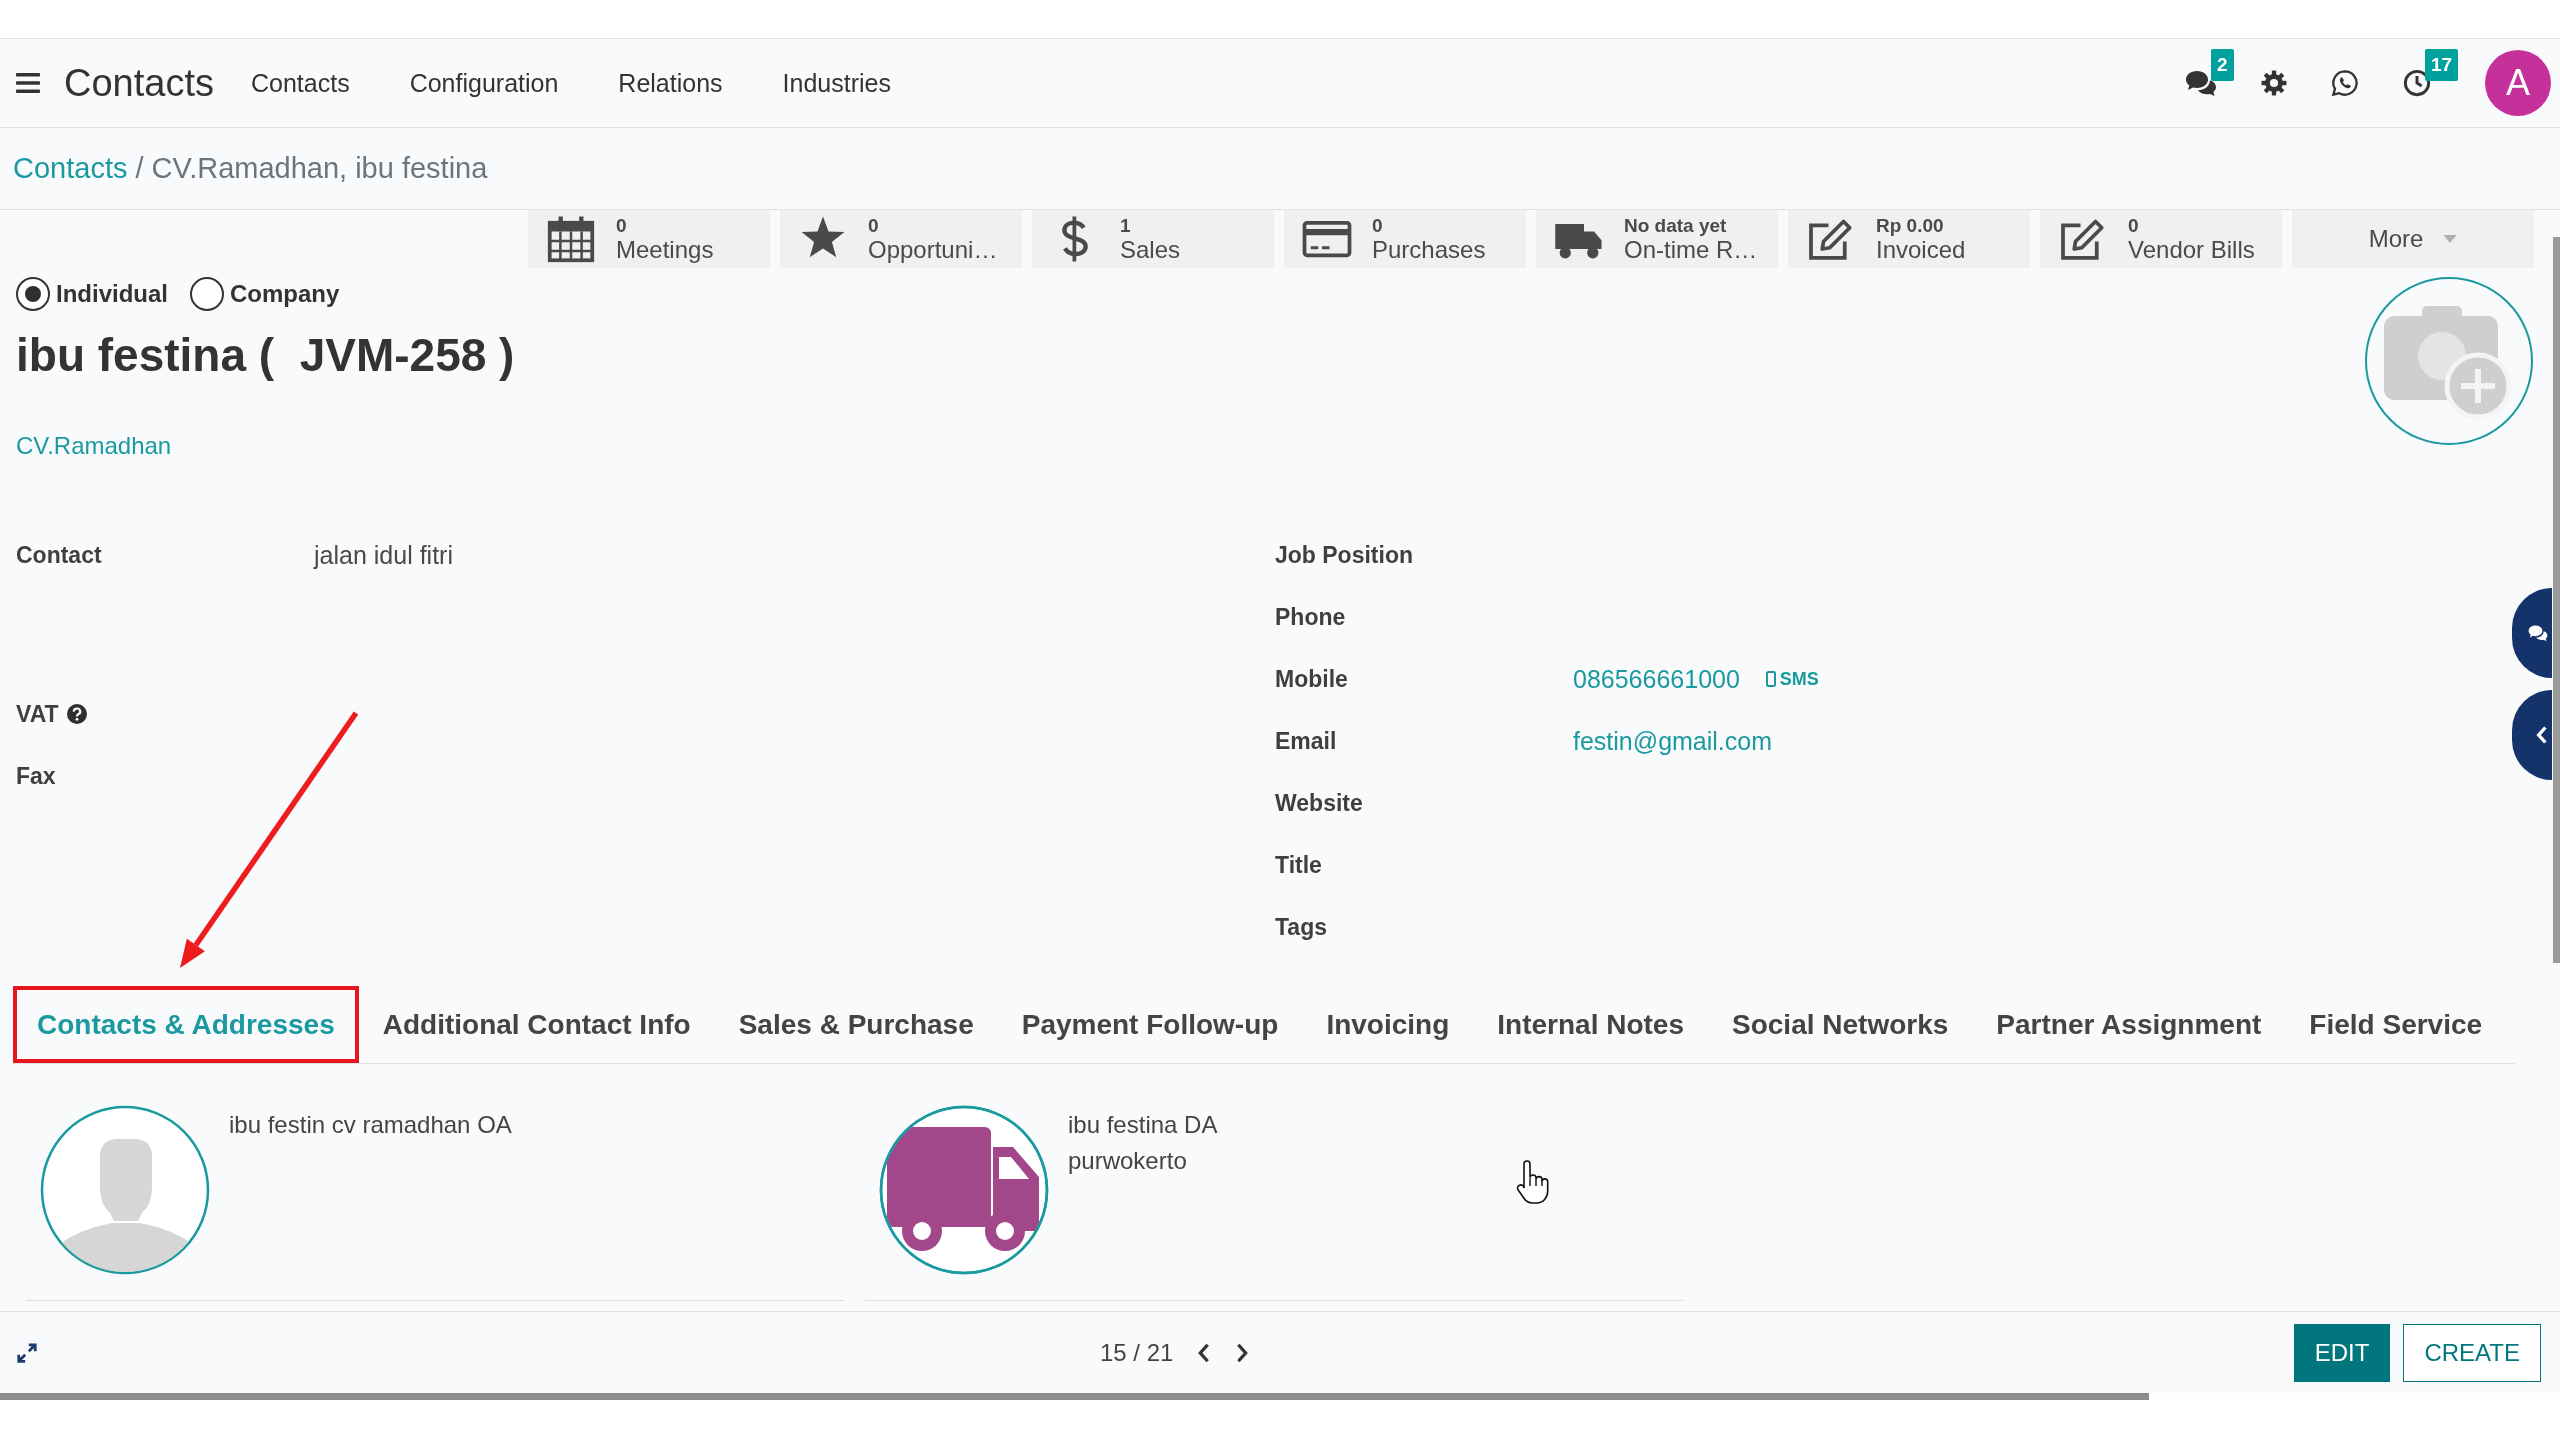 The height and width of the screenshot is (1440, 2560). What do you see at coordinates (76, 714) in the screenshot?
I see `help-icon` at bounding box center [76, 714].